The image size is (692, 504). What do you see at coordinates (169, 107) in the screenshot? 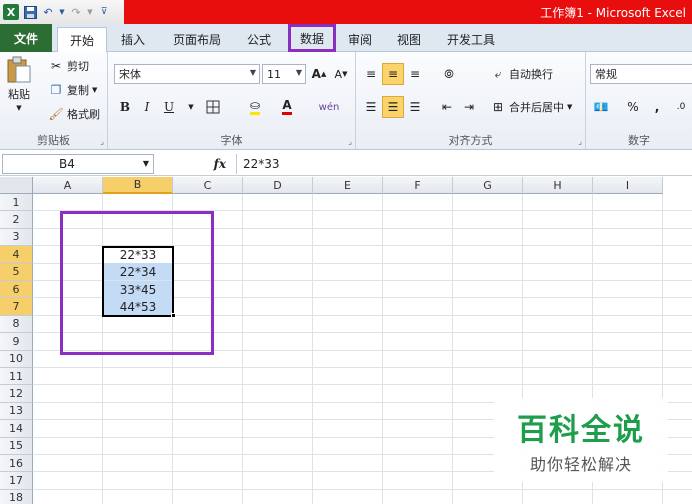
I see `underline-button: U` at bounding box center [169, 107].